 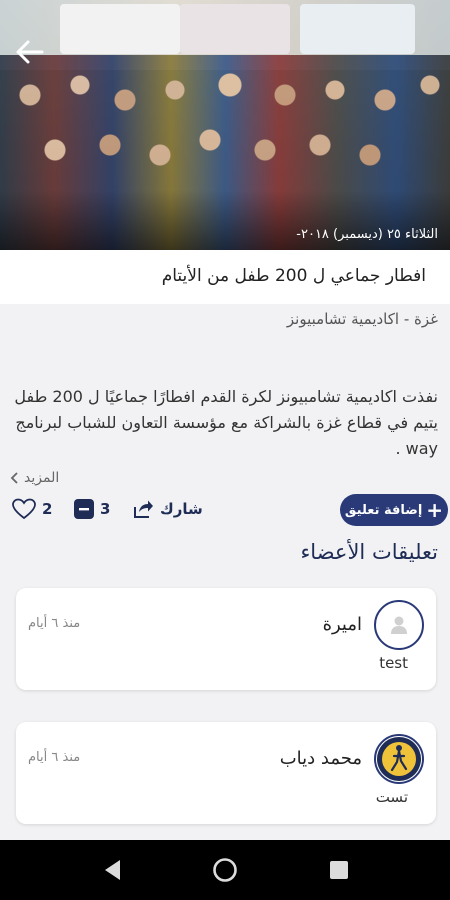 What do you see at coordinates (225, 510) in the screenshot?
I see `post-actions: 2 3 شارك إضافة تعليق +` at bounding box center [225, 510].